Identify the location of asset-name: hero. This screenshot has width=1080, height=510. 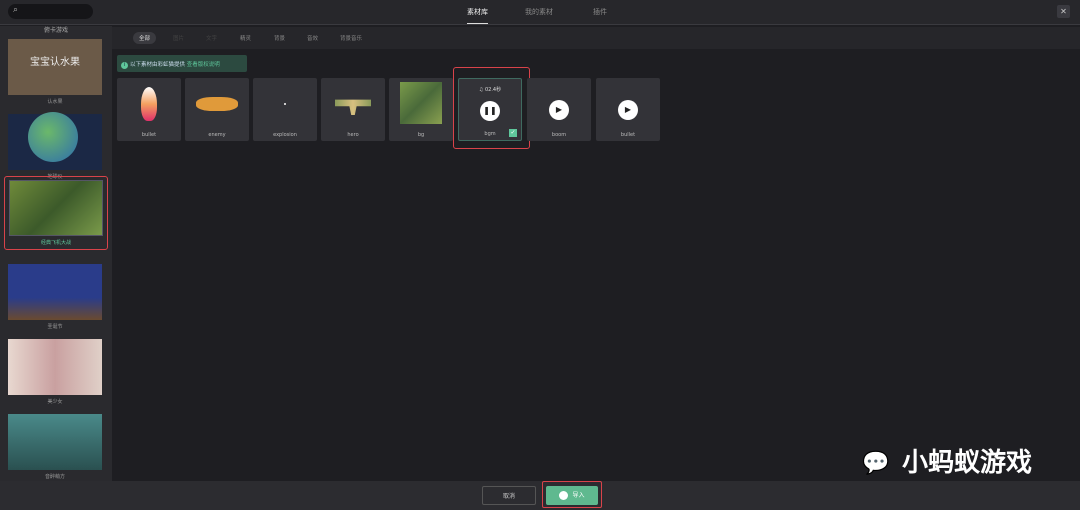
(353, 135).